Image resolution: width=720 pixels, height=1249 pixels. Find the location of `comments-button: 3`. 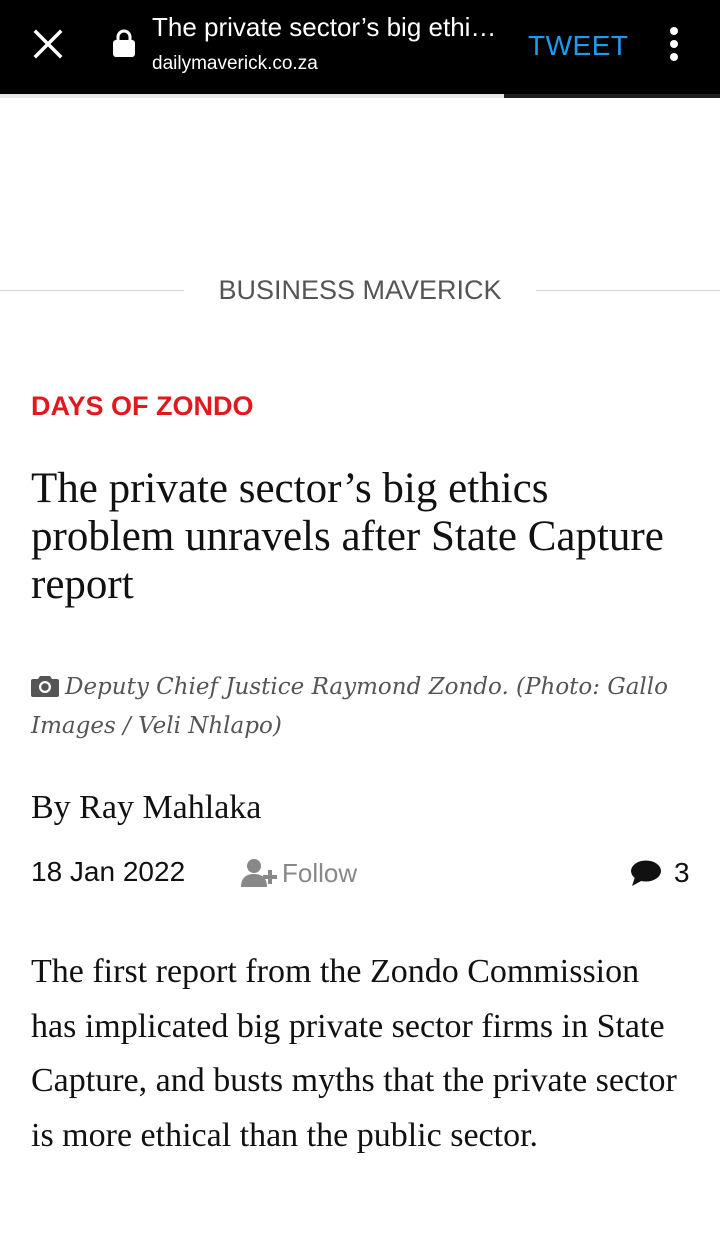

comments-button: 3 is located at coordinates (660, 873).